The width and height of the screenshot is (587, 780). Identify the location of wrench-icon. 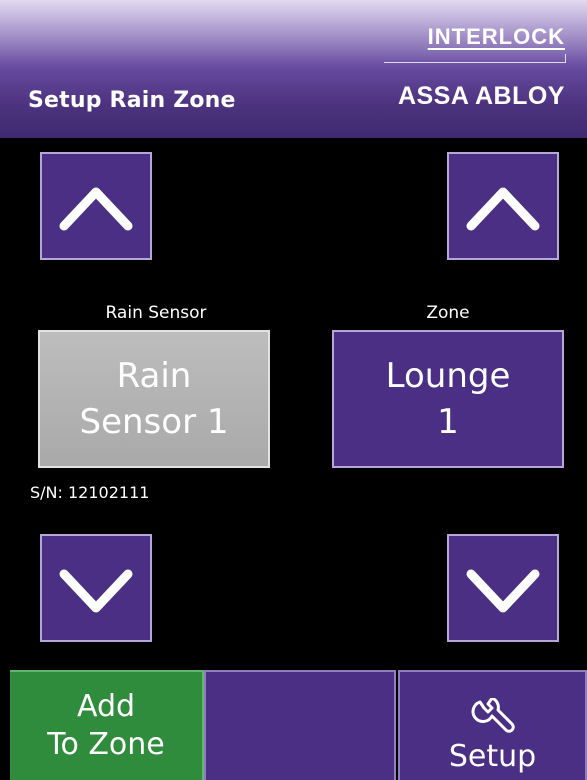
(493, 715).